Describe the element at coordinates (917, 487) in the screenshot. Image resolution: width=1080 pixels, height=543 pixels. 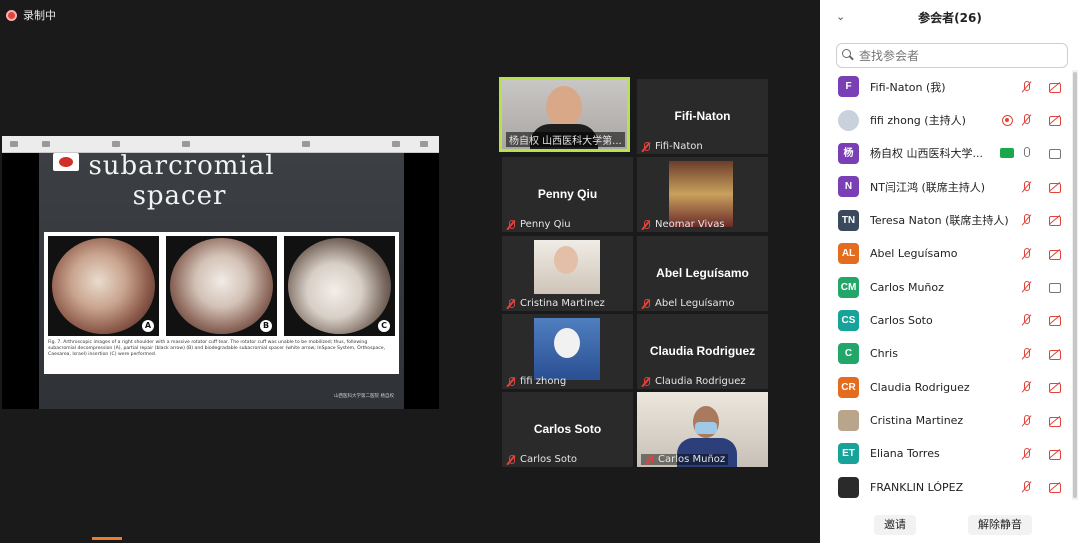
I see `participant-name: FRANKLIN LÓPEZ` at that location.